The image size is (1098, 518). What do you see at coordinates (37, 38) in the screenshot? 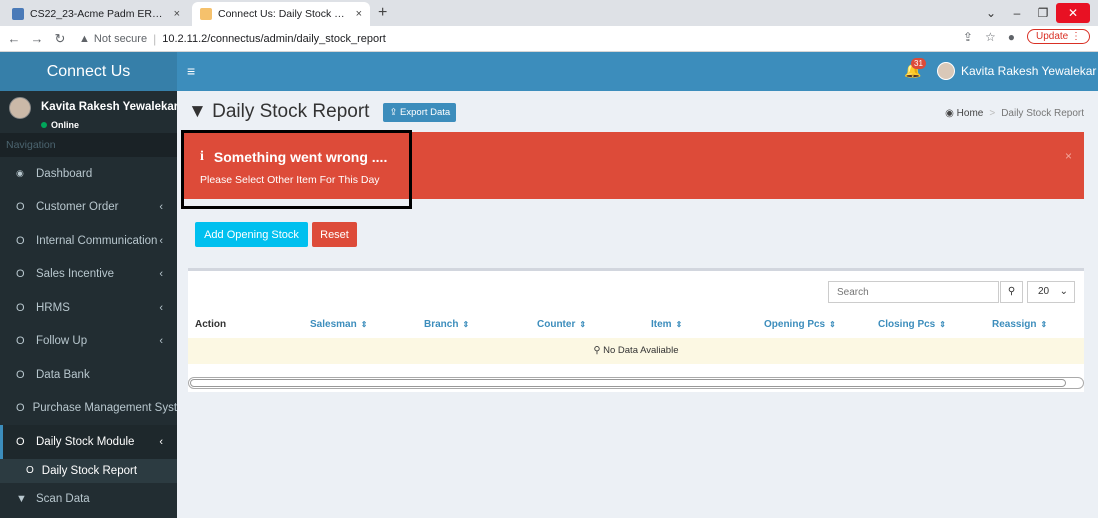
I see `forward-icon: →` at bounding box center [37, 38].